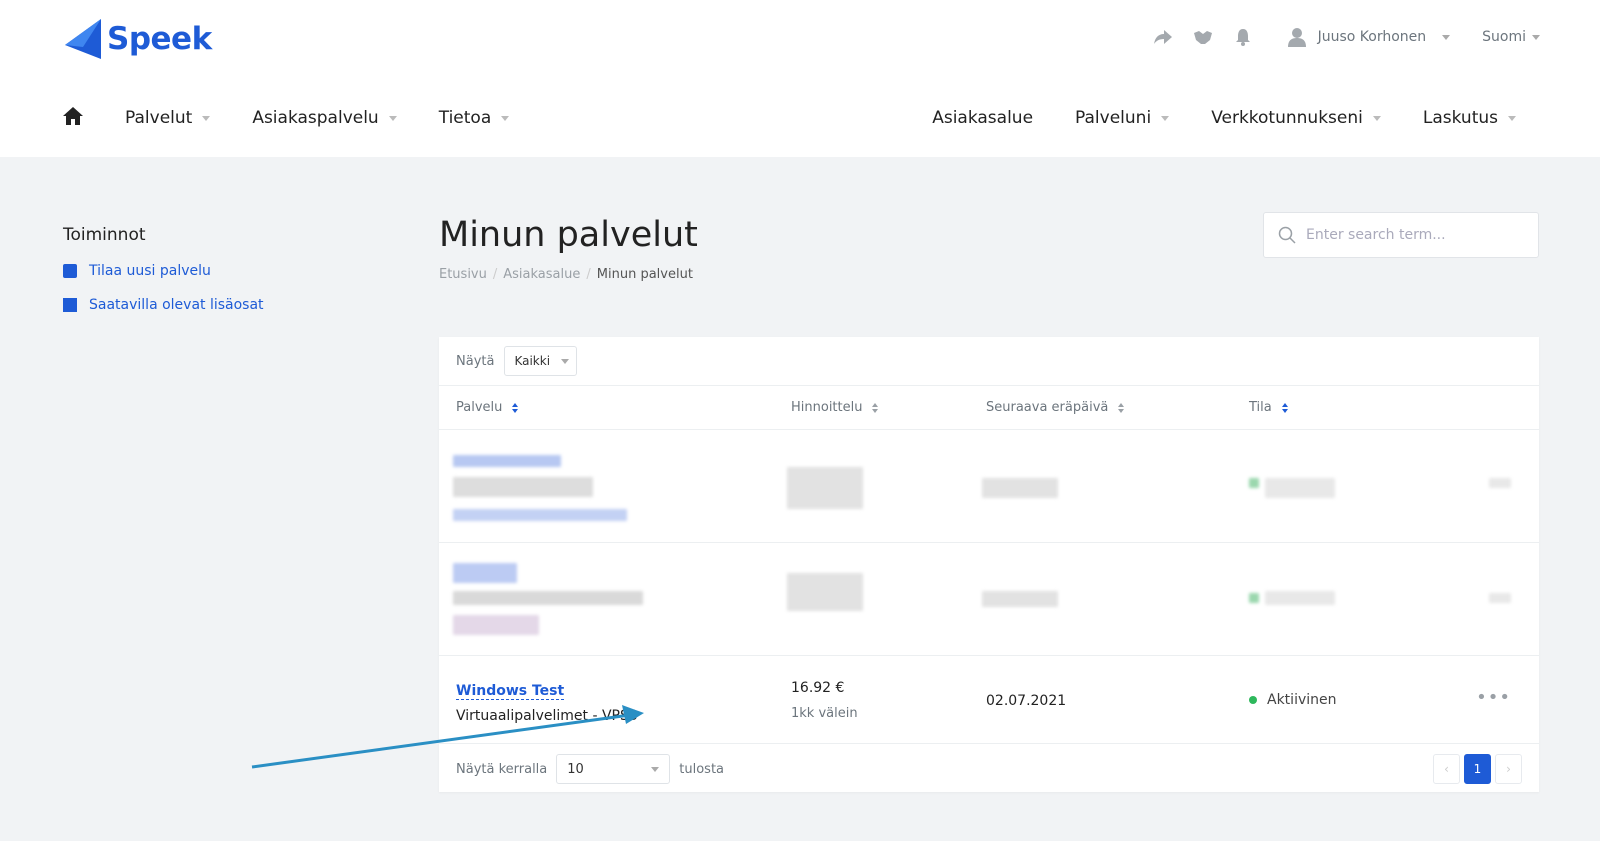 This screenshot has width=1600, height=841. What do you see at coordinates (1460, 118) in the screenshot?
I see `nav-label: Laskutus` at bounding box center [1460, 118].